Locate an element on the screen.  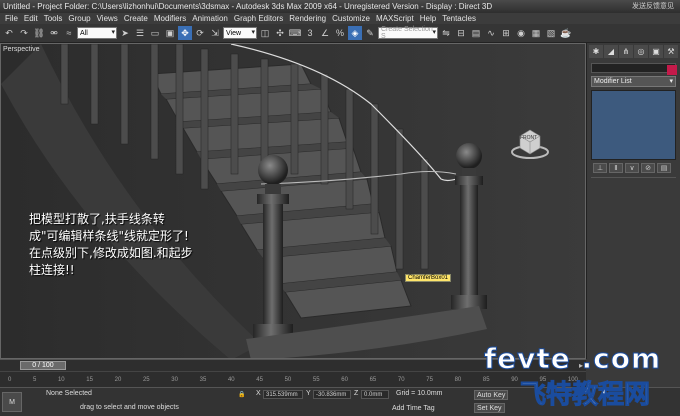
display-tab-icon: ▣ is located at coordinates (656, 51).